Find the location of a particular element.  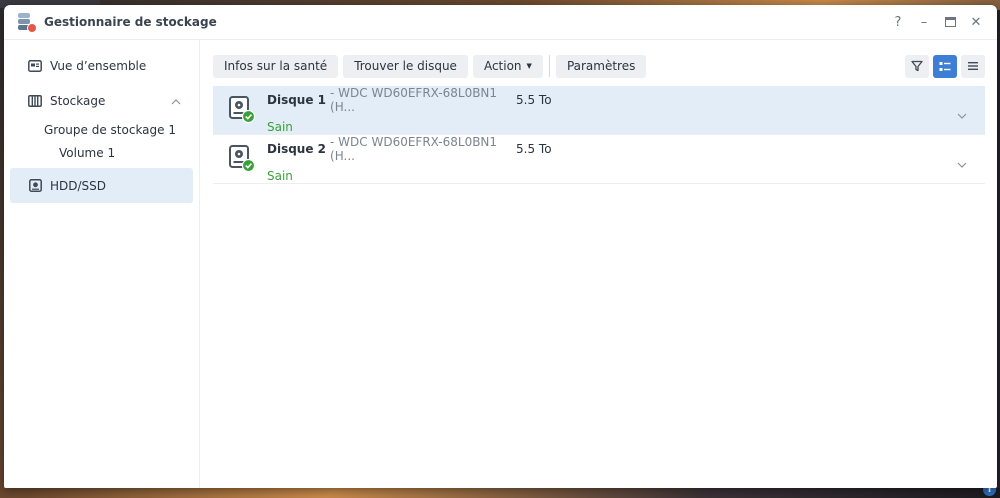

disk-name: Disque 1 is located at coordinates (297, 100).